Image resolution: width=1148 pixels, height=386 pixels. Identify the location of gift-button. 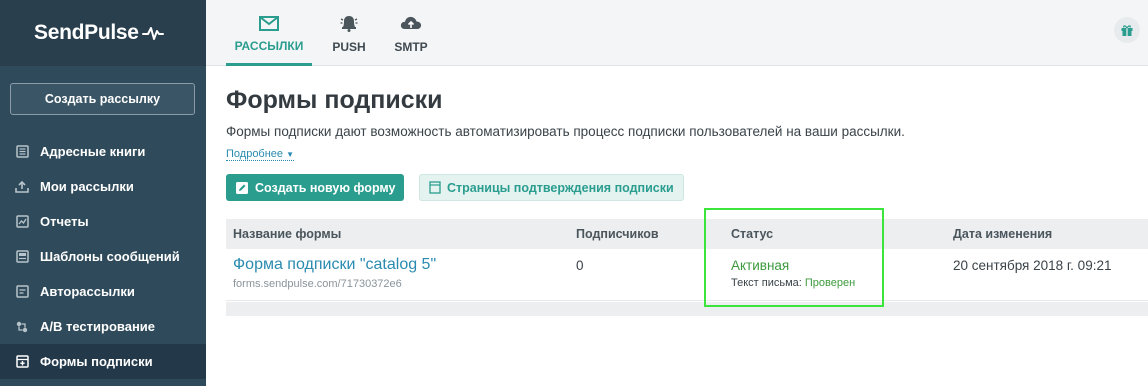
(1127, 30).